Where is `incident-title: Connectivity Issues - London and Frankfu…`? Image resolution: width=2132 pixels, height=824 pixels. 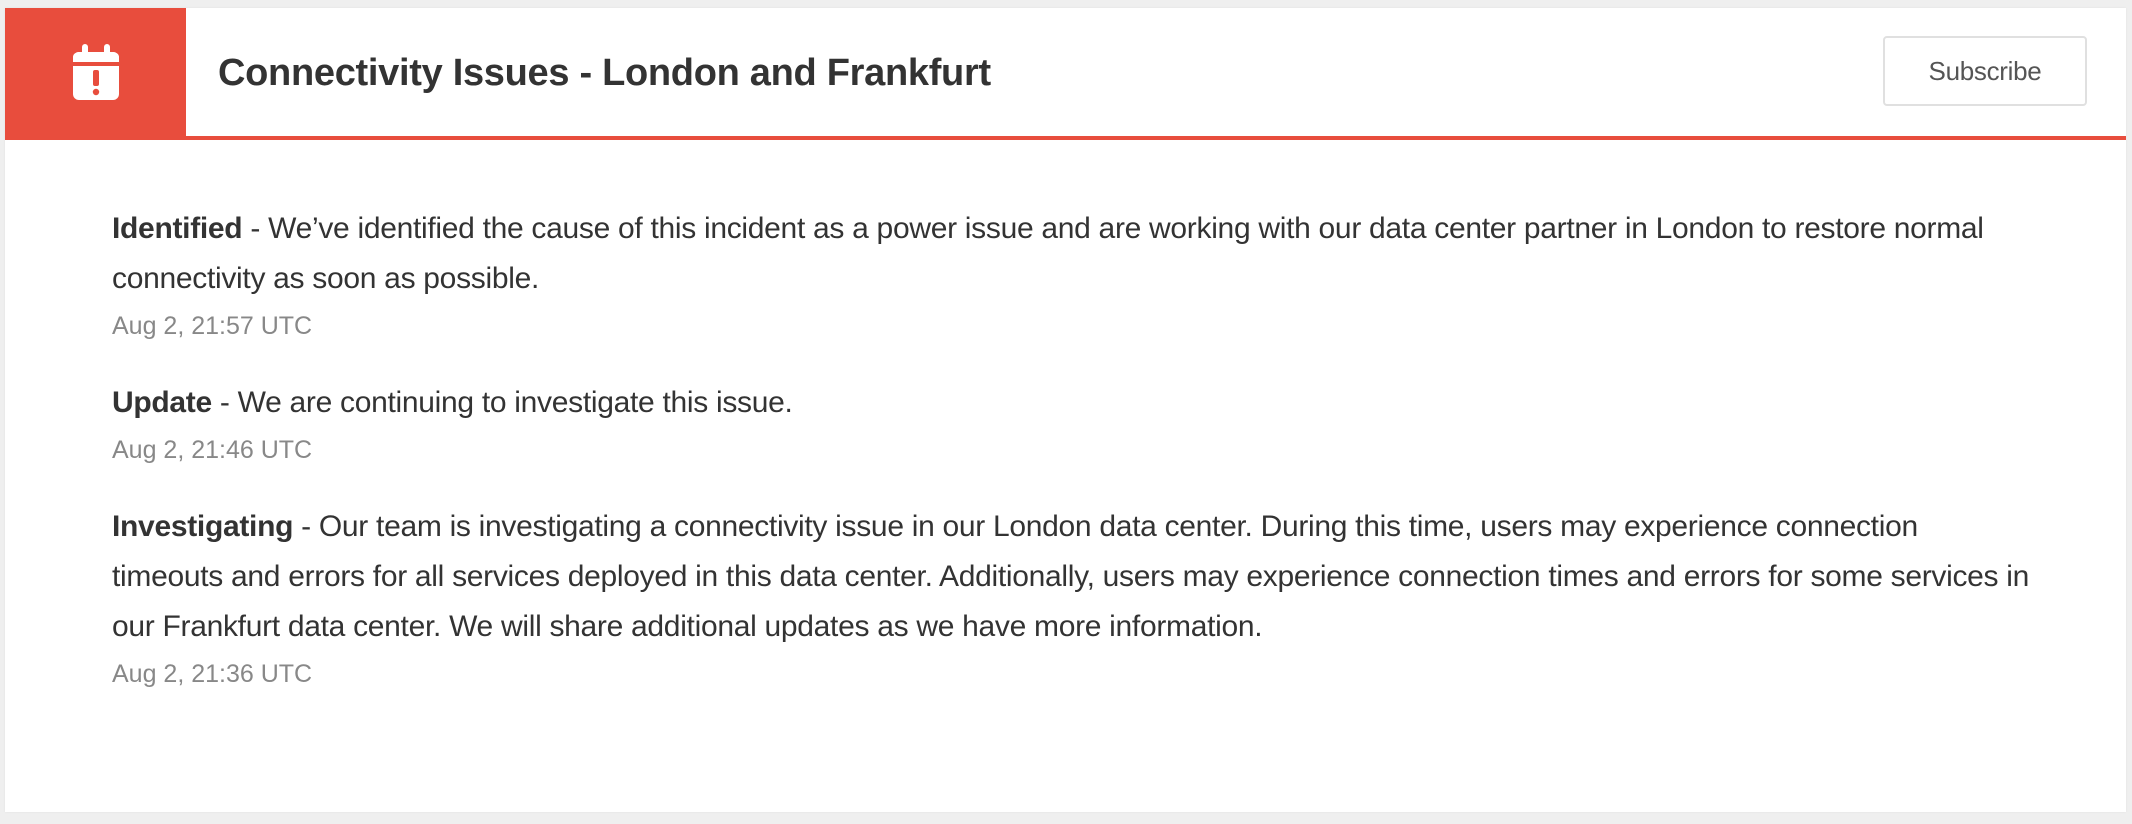
incident-title: Connectivity Issues - London and Frankfu… is located at coordinates (604, 73).